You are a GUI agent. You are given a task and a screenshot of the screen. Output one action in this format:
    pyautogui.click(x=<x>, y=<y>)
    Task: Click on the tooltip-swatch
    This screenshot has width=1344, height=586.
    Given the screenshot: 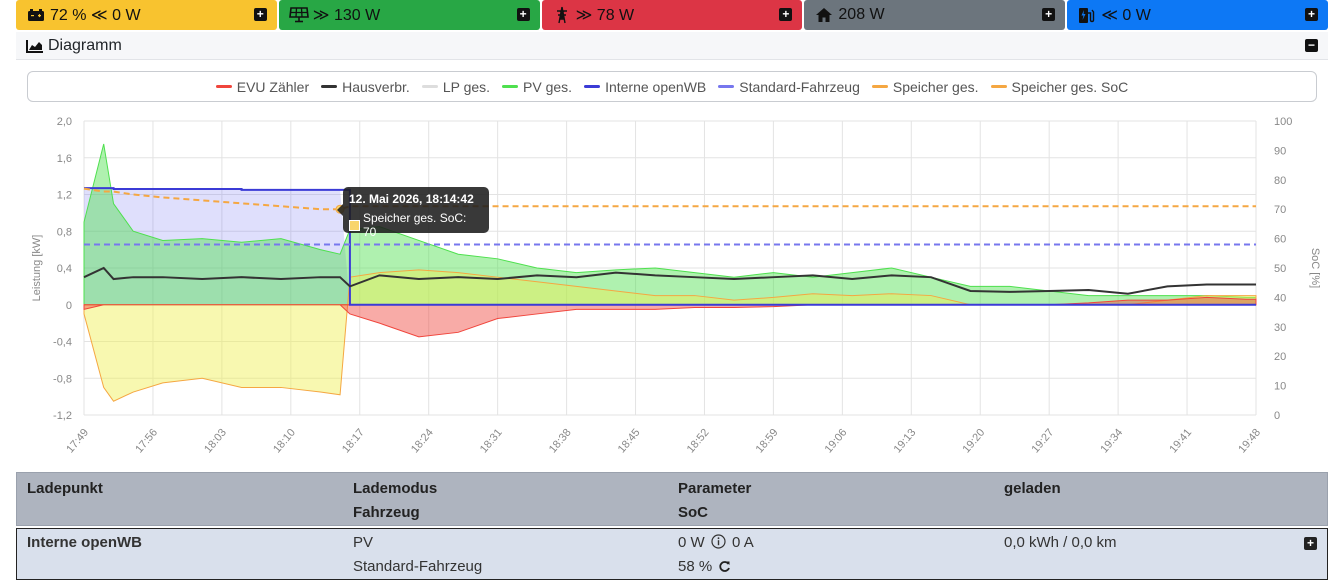 What is the action you would take?
    pyautogui.click(x=354, y=225)
    